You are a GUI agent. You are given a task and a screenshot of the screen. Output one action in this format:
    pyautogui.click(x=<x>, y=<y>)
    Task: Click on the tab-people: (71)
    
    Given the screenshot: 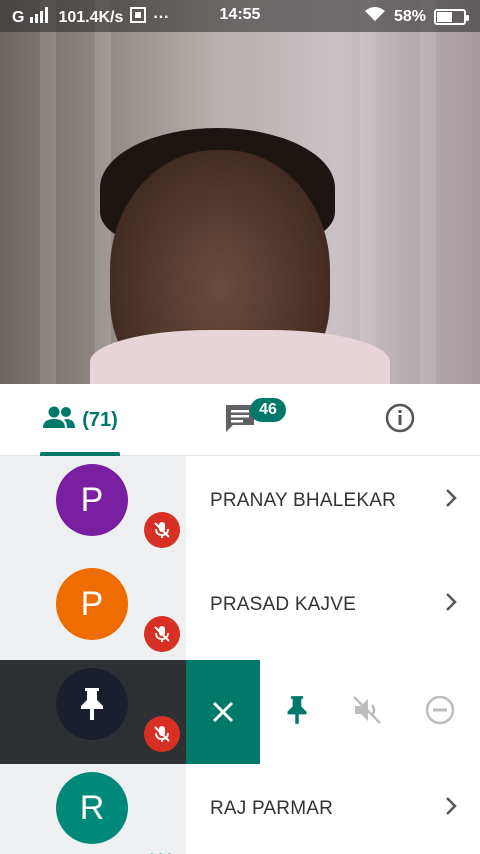 What is the action you would take?
    pyautogui.click(x=80, y=420)
    